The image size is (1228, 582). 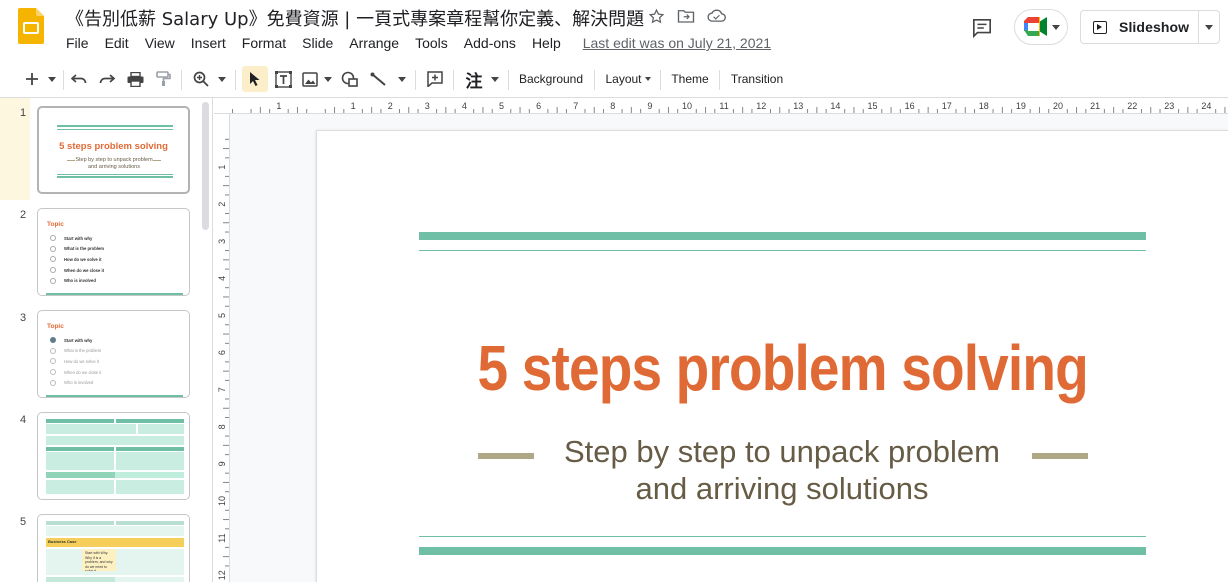 I want to click on menu-arrange: Arrange, so click(x=374, y=44).